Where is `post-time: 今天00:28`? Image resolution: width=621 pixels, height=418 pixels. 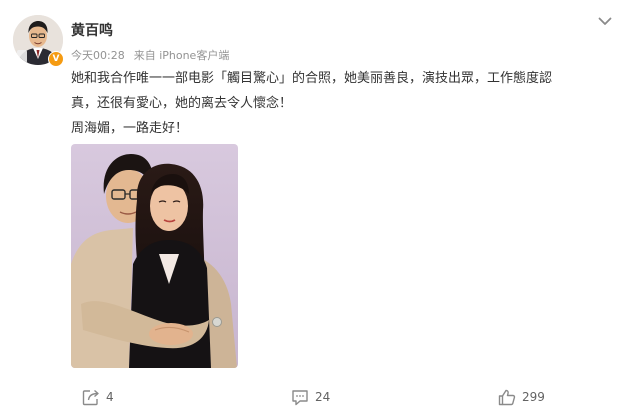
post-time: 今天00:28 is located at coordinates (98, 55).